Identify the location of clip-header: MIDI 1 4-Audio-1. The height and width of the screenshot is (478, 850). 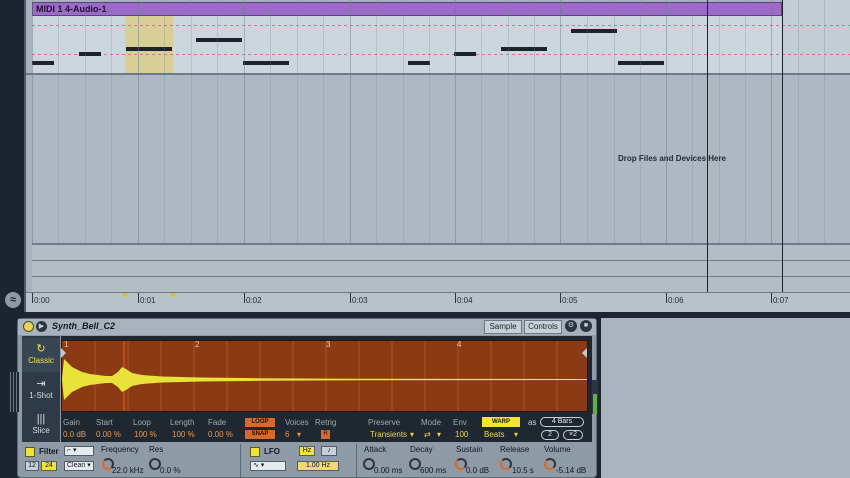
(407, 9).